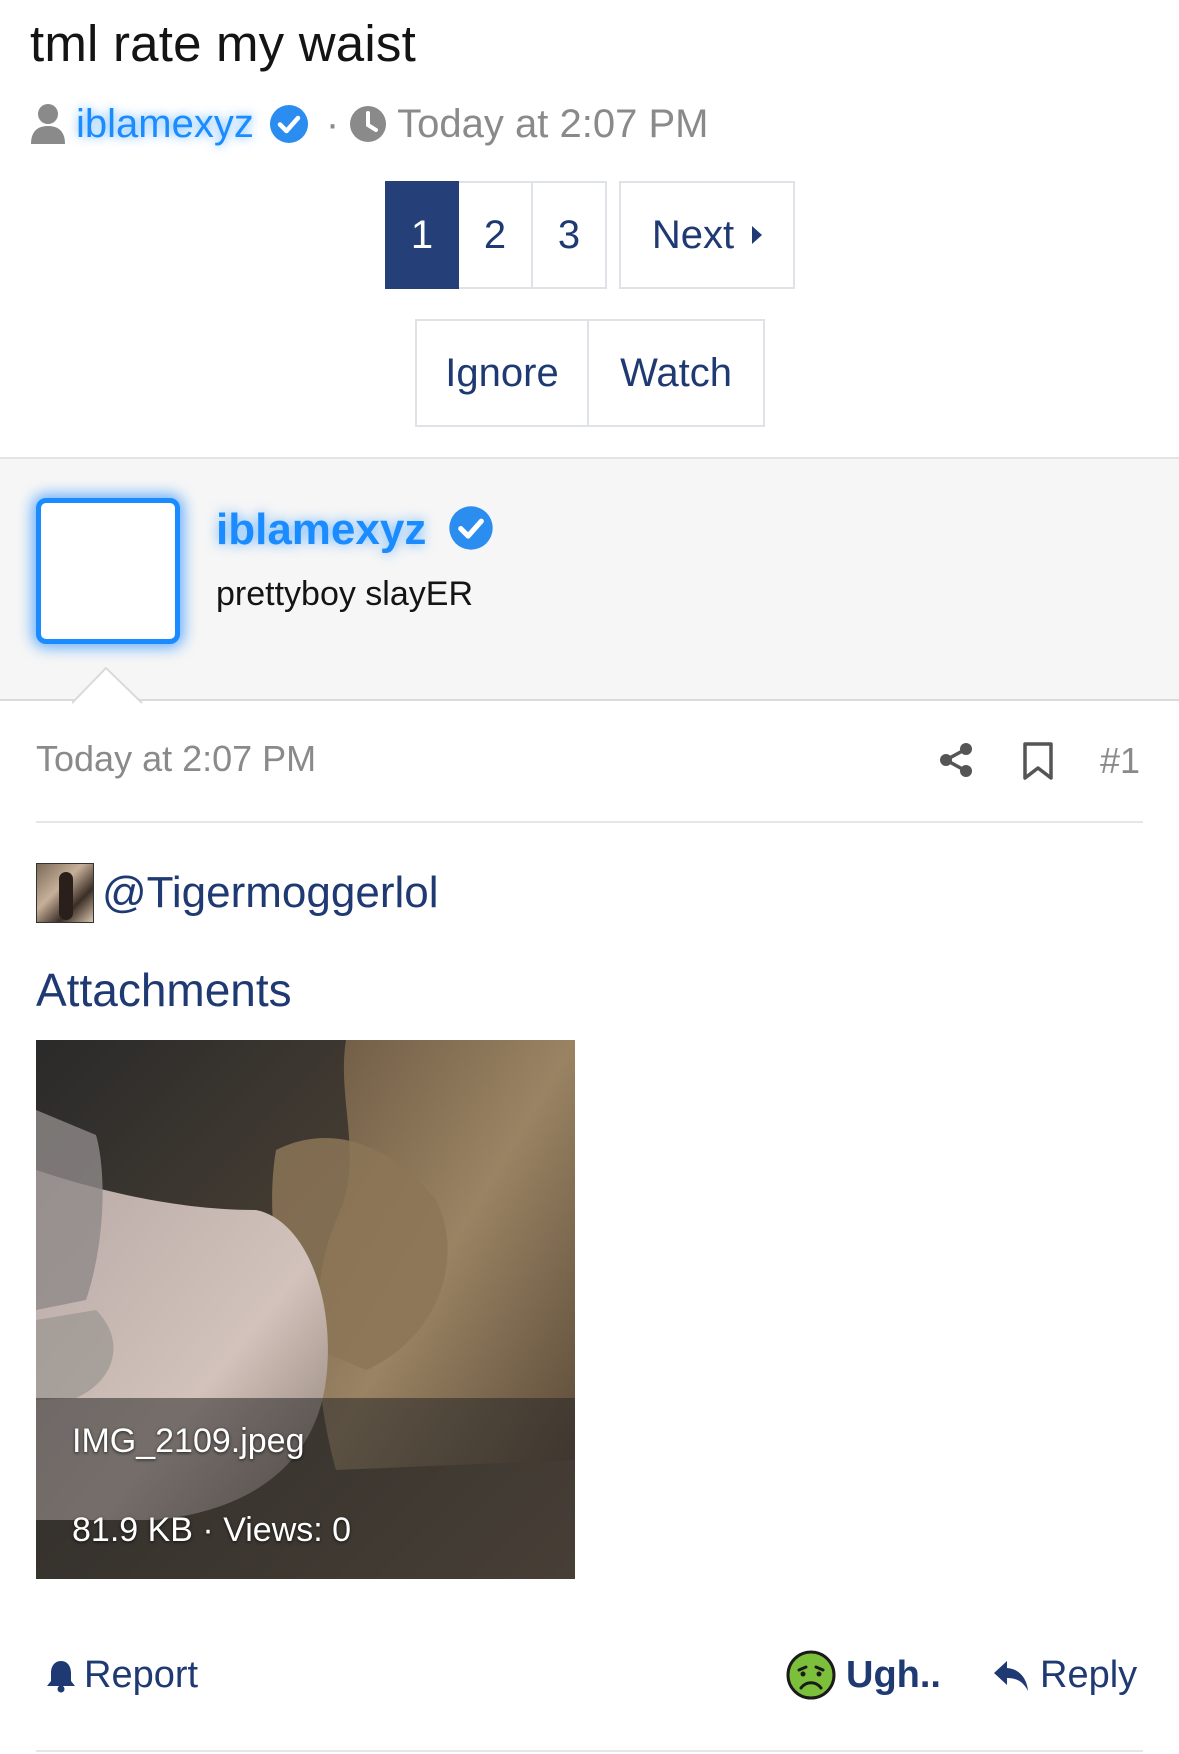  I want to click on attachments-heading: Attachments, so click(164, 990).